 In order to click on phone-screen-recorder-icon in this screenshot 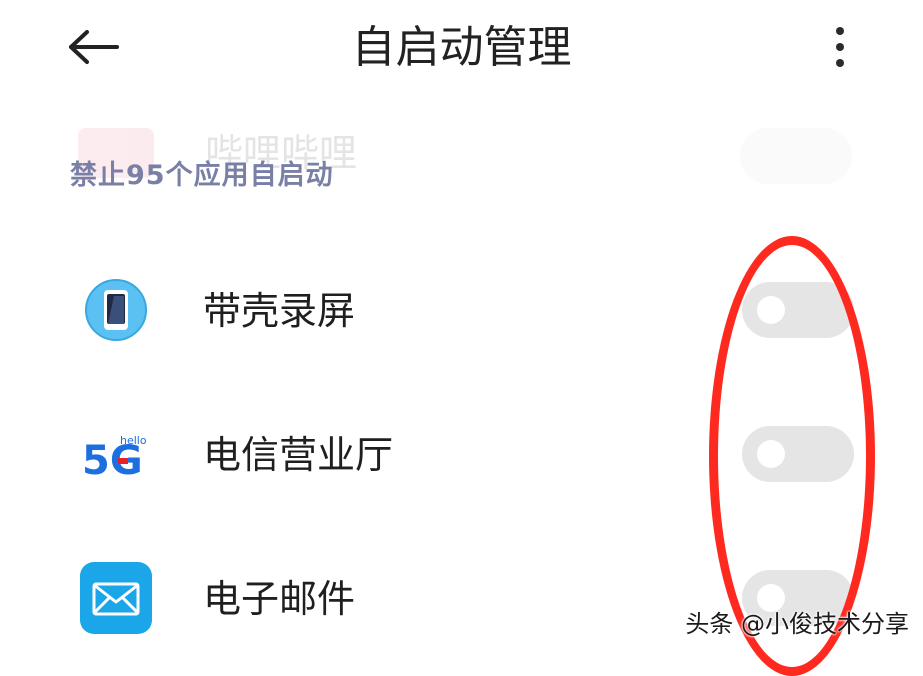, I will do `click(116, 310)`.